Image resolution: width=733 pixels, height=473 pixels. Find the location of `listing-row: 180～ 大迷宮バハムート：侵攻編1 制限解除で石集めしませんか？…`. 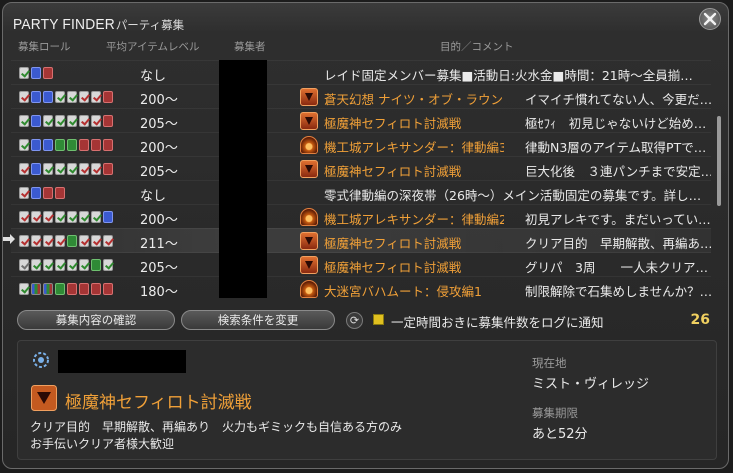

listing-row: 180～ 大迷宮バハムート：侵攻編1 制限解除で石集めしませんか？… is located at coordinates (361, 288).